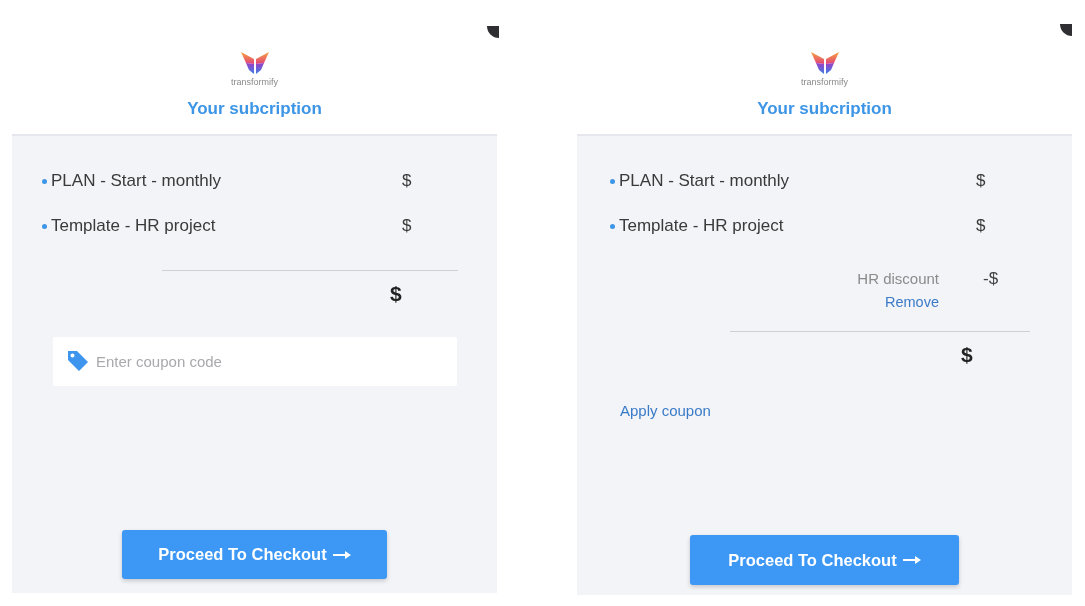  Describe the element at coordinates (255, 361) in the screenshot. I see `coupon-field: Enter coupon code` at that location.